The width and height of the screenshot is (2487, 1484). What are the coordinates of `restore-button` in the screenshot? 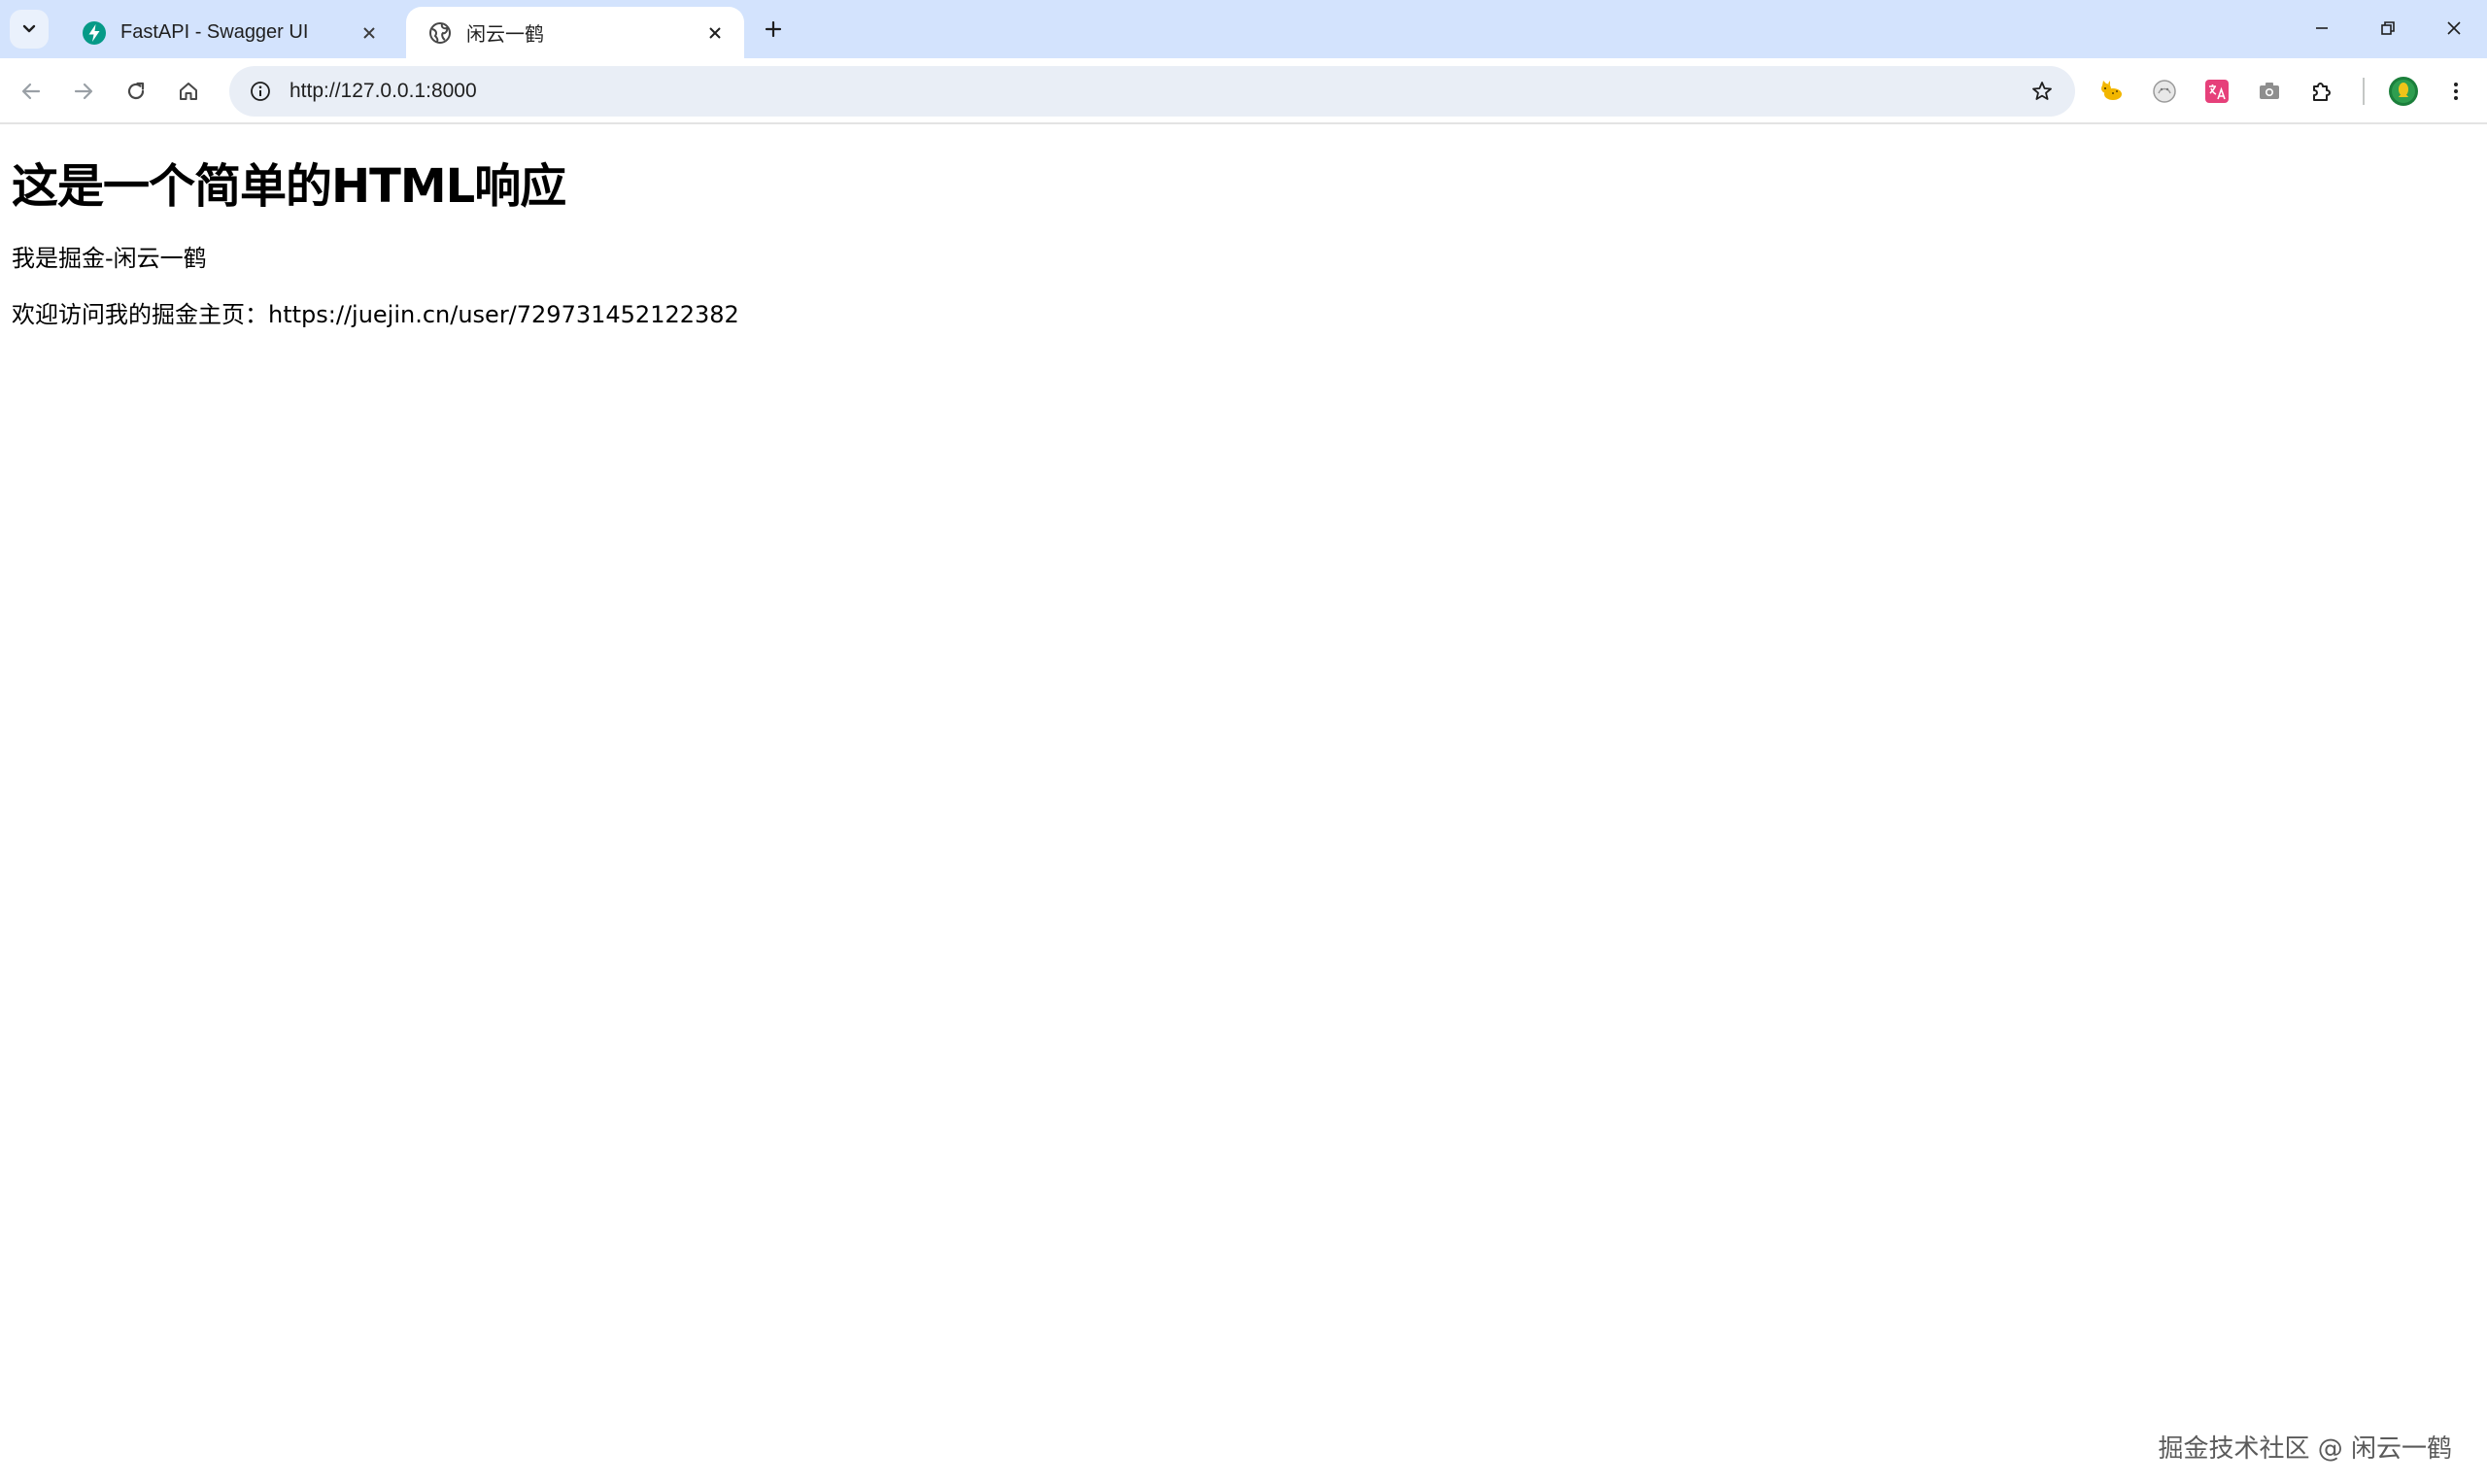 It's located at (2388, 28).